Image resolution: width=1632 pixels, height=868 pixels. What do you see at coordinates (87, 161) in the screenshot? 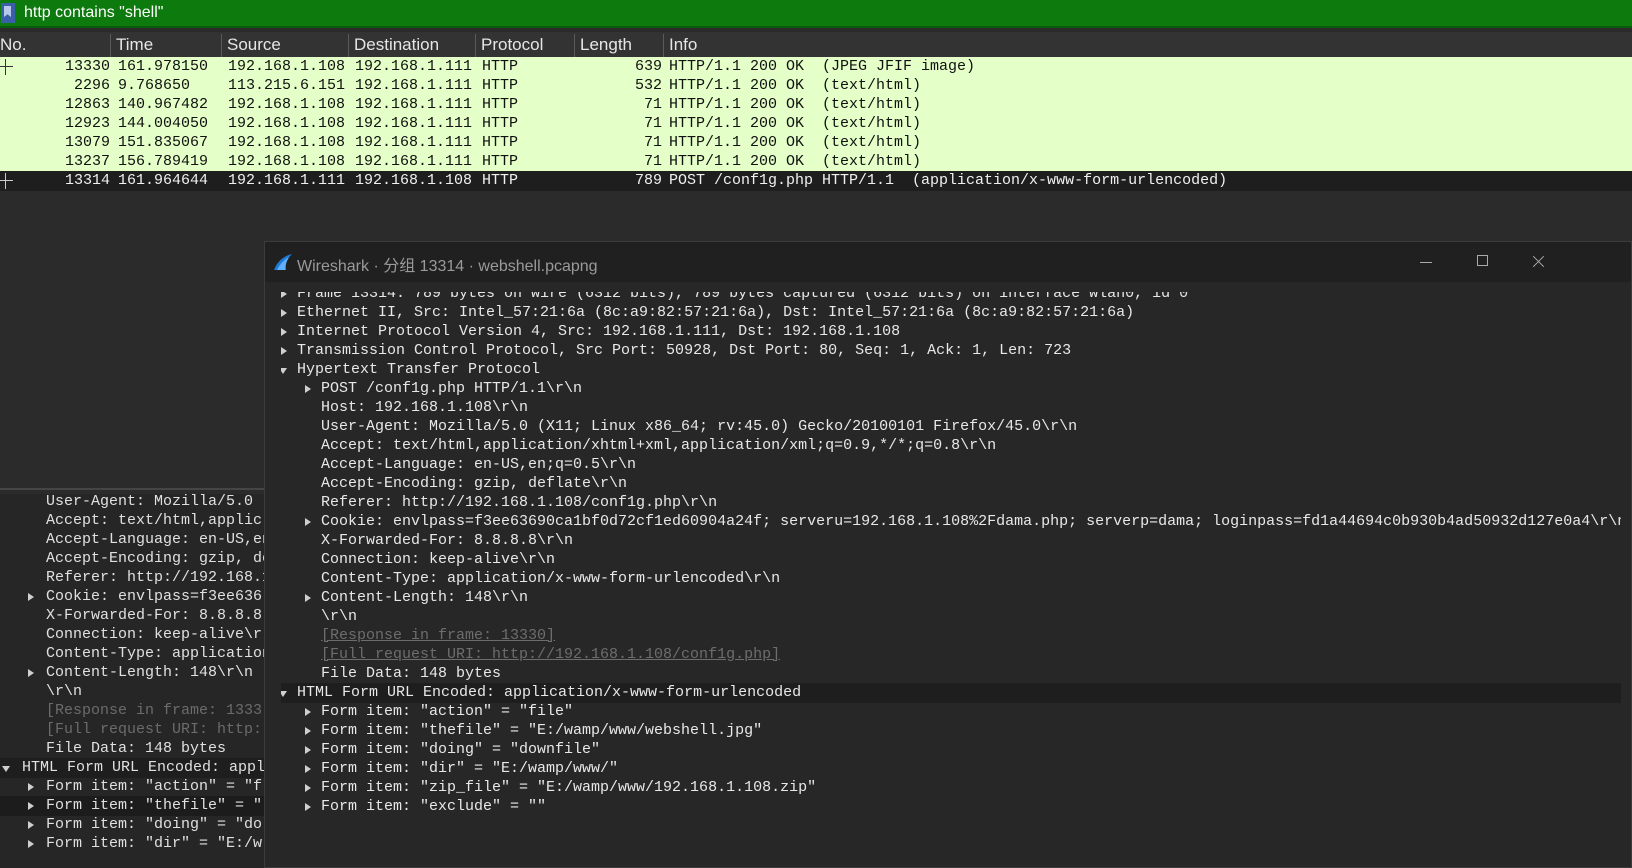
I see `packet-no: 13237` at bounding box center [87, 161].